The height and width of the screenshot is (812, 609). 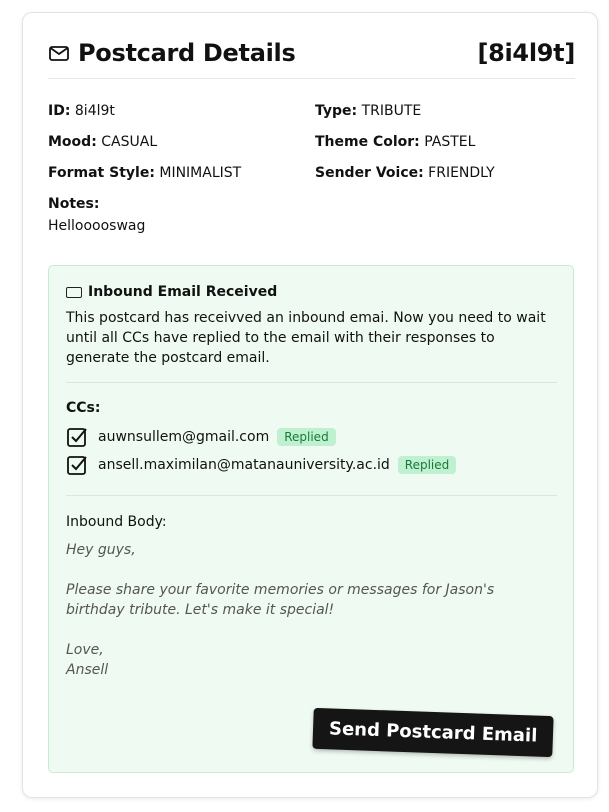 I want to click on send-postcard-email-button: Send Postcard Email, so click(x=432, y=732).